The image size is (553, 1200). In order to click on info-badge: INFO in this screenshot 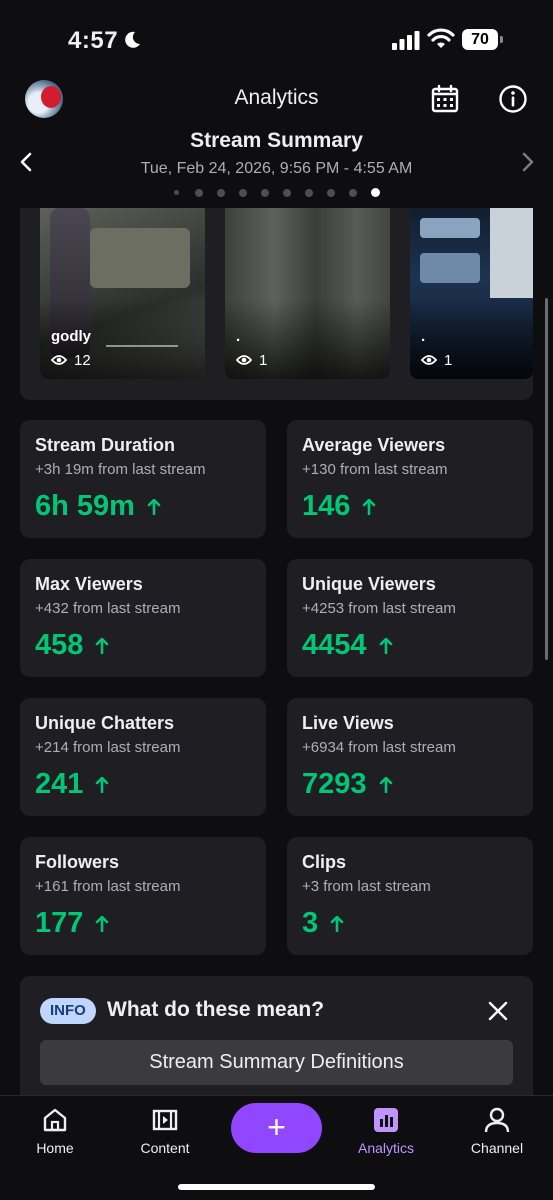, I will do `click(68, 1011)`.